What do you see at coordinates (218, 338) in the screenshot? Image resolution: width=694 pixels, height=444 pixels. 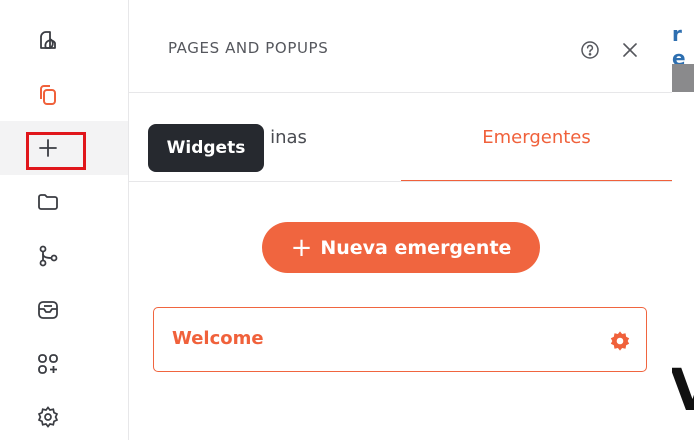 I see `popup-item-name: Welcome` at bounding box center [218, 338].